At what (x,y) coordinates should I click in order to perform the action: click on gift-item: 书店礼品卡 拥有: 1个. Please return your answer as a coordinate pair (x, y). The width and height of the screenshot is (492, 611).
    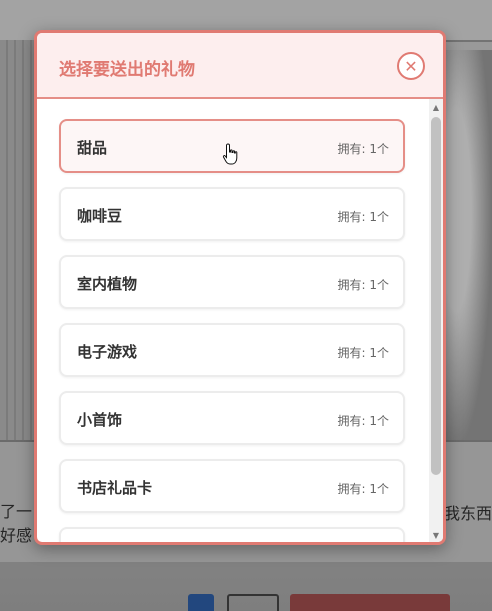
    Looking at the image, I should click on (232, 486).